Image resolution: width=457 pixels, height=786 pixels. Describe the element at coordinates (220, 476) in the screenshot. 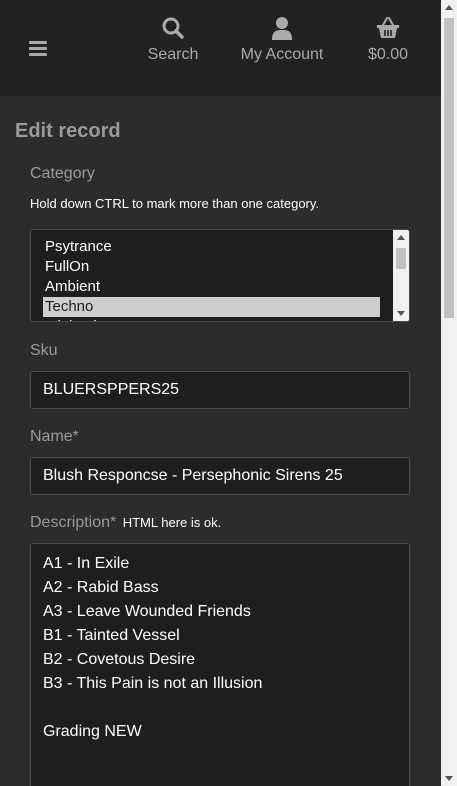

I see `name-input: Blush Responcse - Persephonic Sirens 25` at that location.